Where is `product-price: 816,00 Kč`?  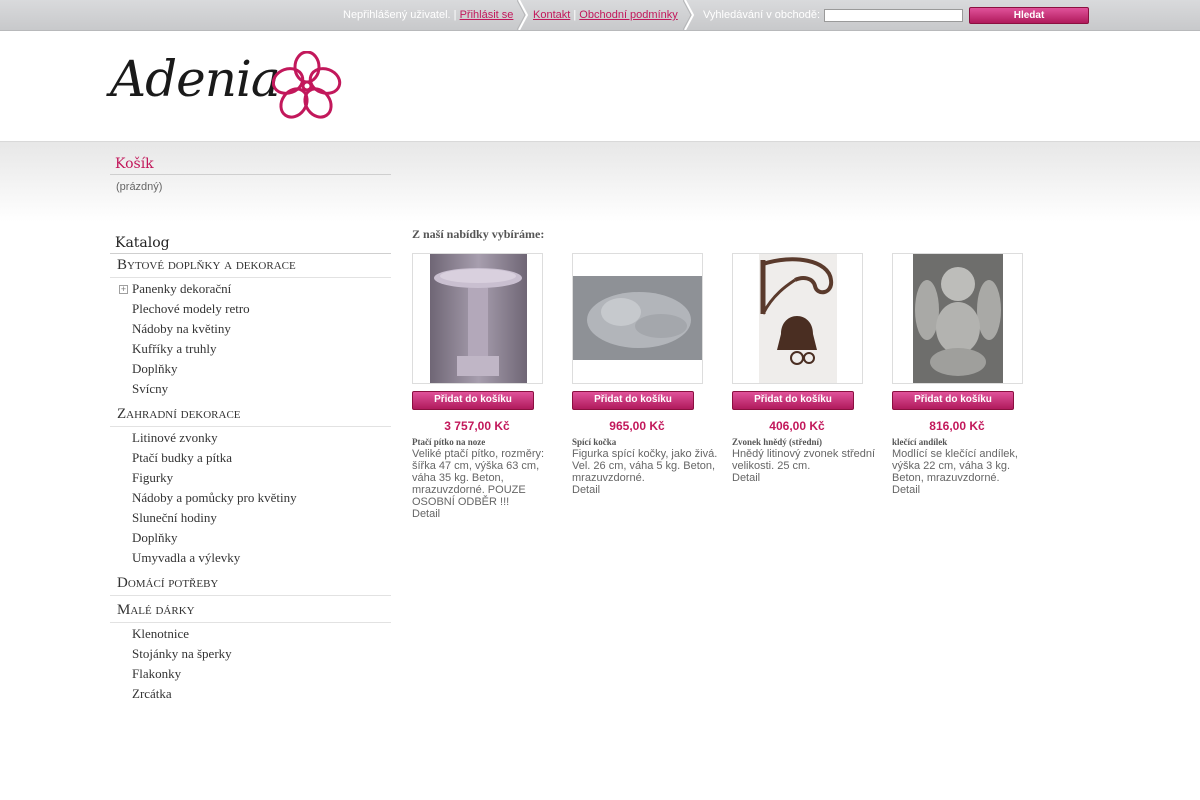 product-price: 816,00 Kč is located at coordinates (957, 426).